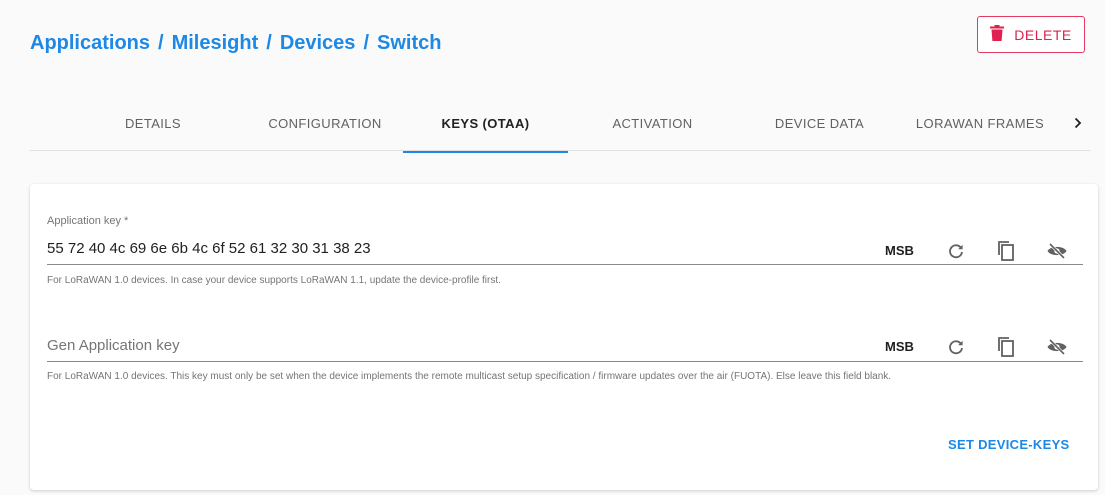  I want to click on tab-keys-otaa: KEYS (OTAA), so click(485, 124).